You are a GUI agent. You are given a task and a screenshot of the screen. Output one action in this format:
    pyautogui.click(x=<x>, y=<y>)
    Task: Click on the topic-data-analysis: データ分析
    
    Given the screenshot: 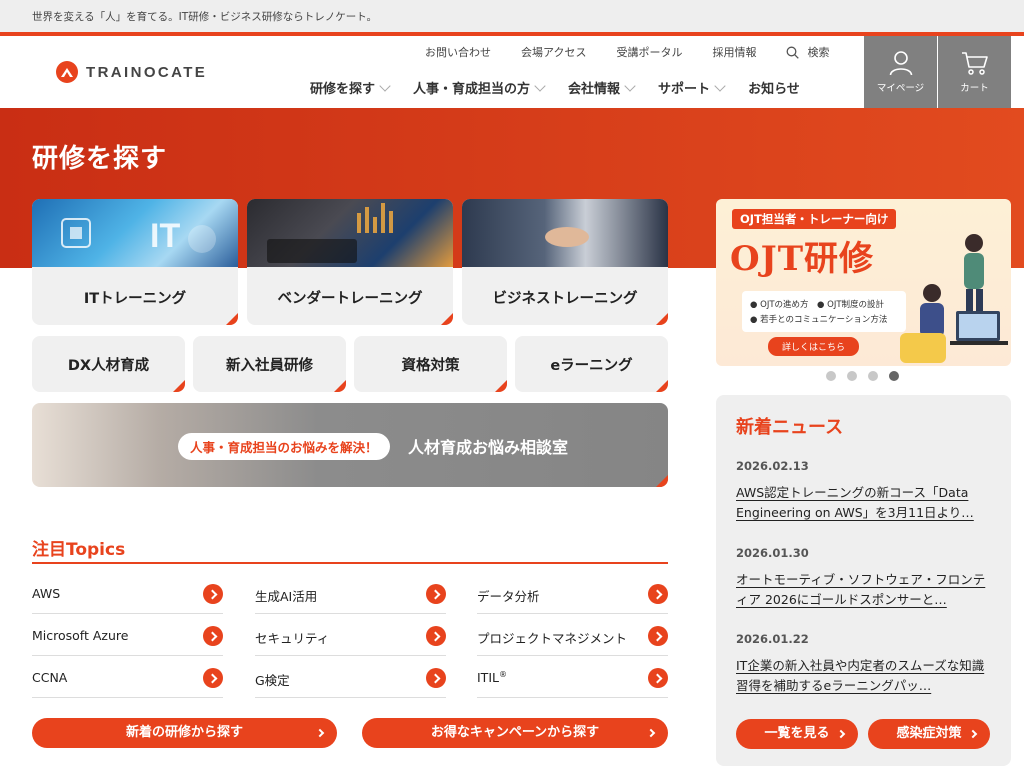 What is the action you would take?
    pyautogui.click(x=572, y=593)
    